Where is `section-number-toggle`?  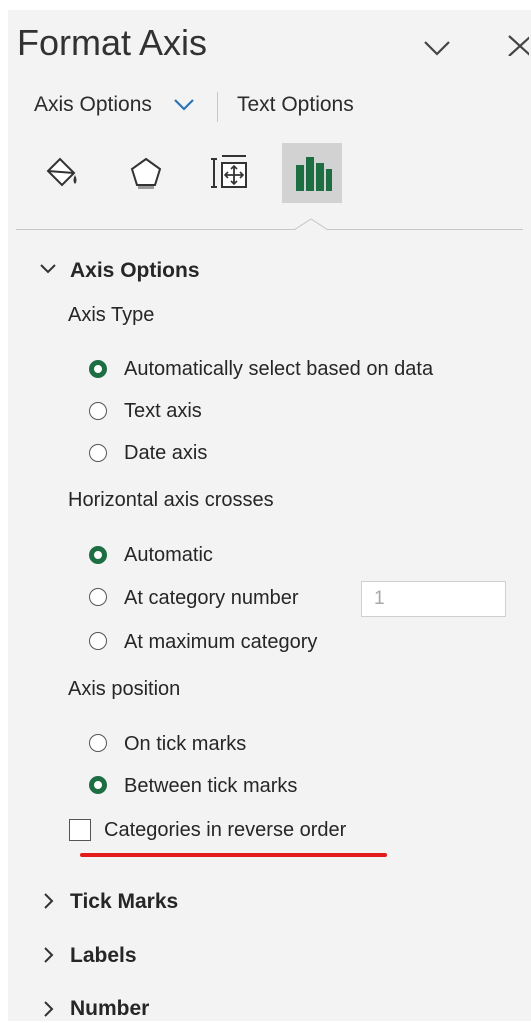 section-number-toggle is located at coordinates (49, 1011).